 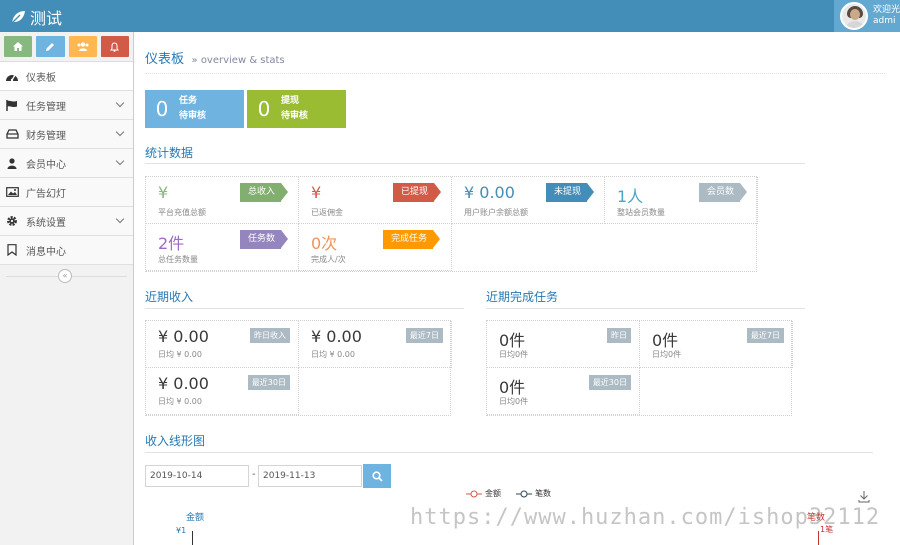 What do you see at coordinates (36, 17) in the screenshot?
I see `brand: 测试` at bounding box center [36, 17].